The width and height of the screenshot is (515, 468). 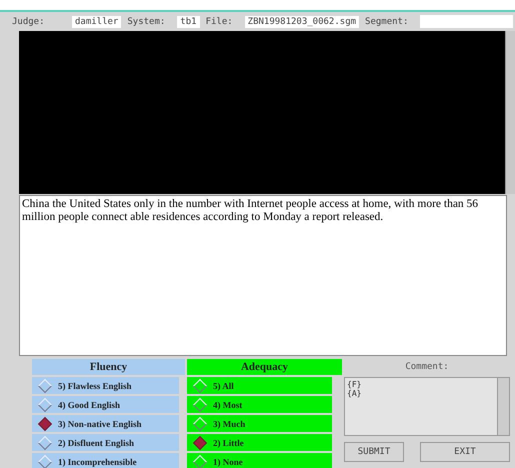 I want to click on text-field: damiller, so click(x=97, y=22).